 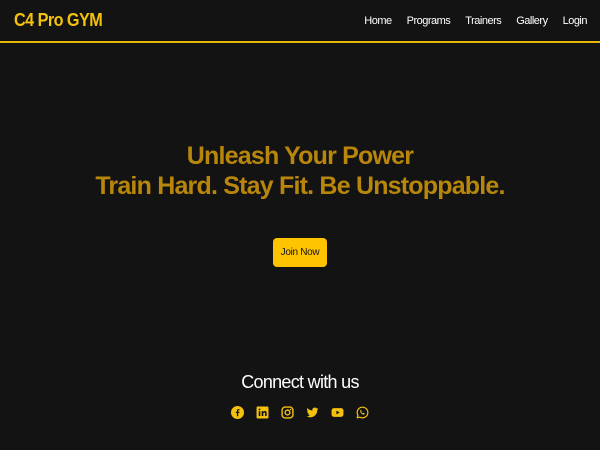 I want to click on nav-link-gallery: Gallery, so click(x=532, y=21).